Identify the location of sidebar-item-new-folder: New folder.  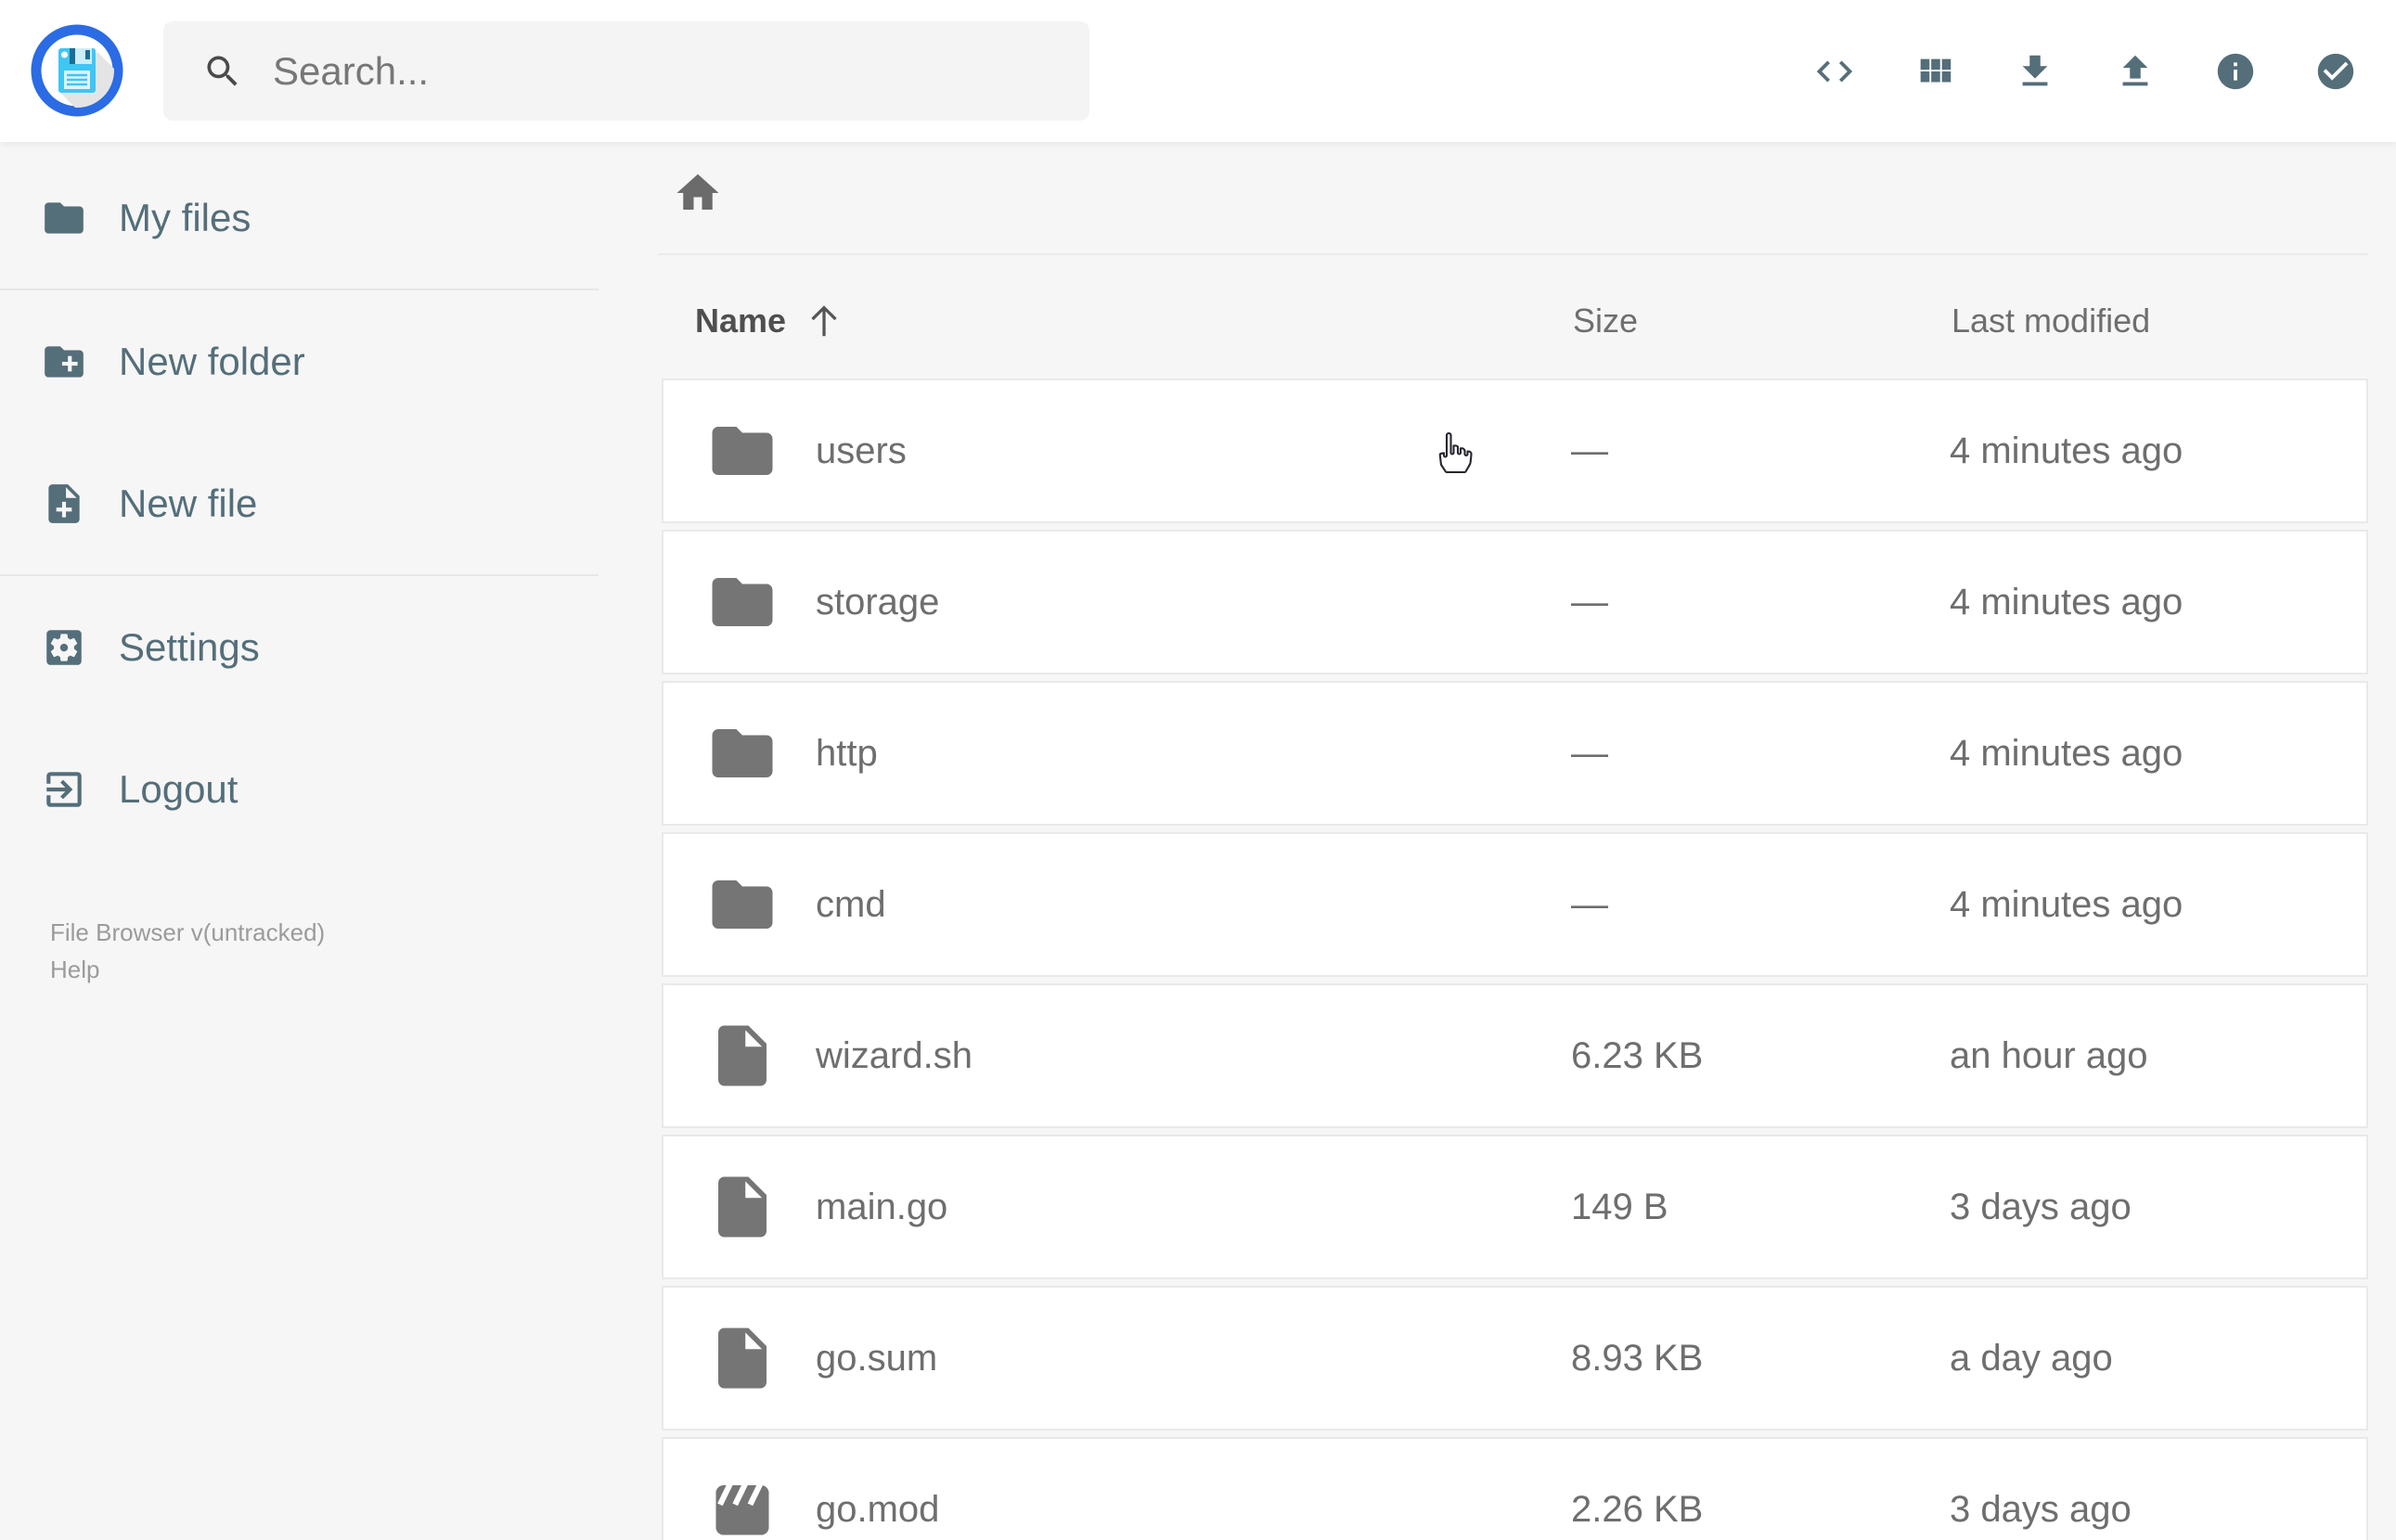
(299, 361).